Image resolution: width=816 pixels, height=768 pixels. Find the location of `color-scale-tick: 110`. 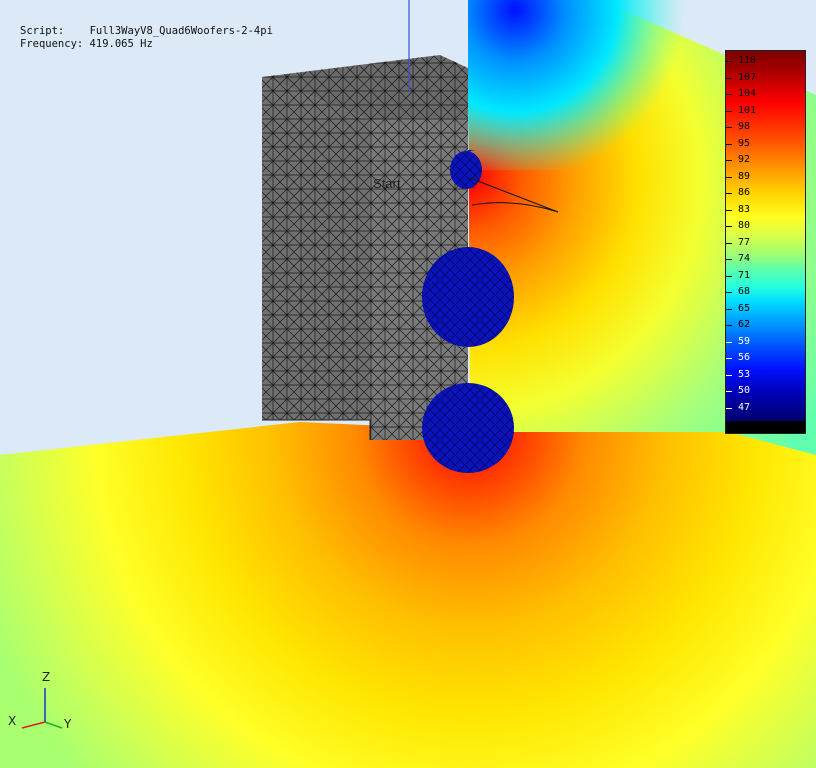

color-scale-tick: 110 is located at coordinates (765, 61).